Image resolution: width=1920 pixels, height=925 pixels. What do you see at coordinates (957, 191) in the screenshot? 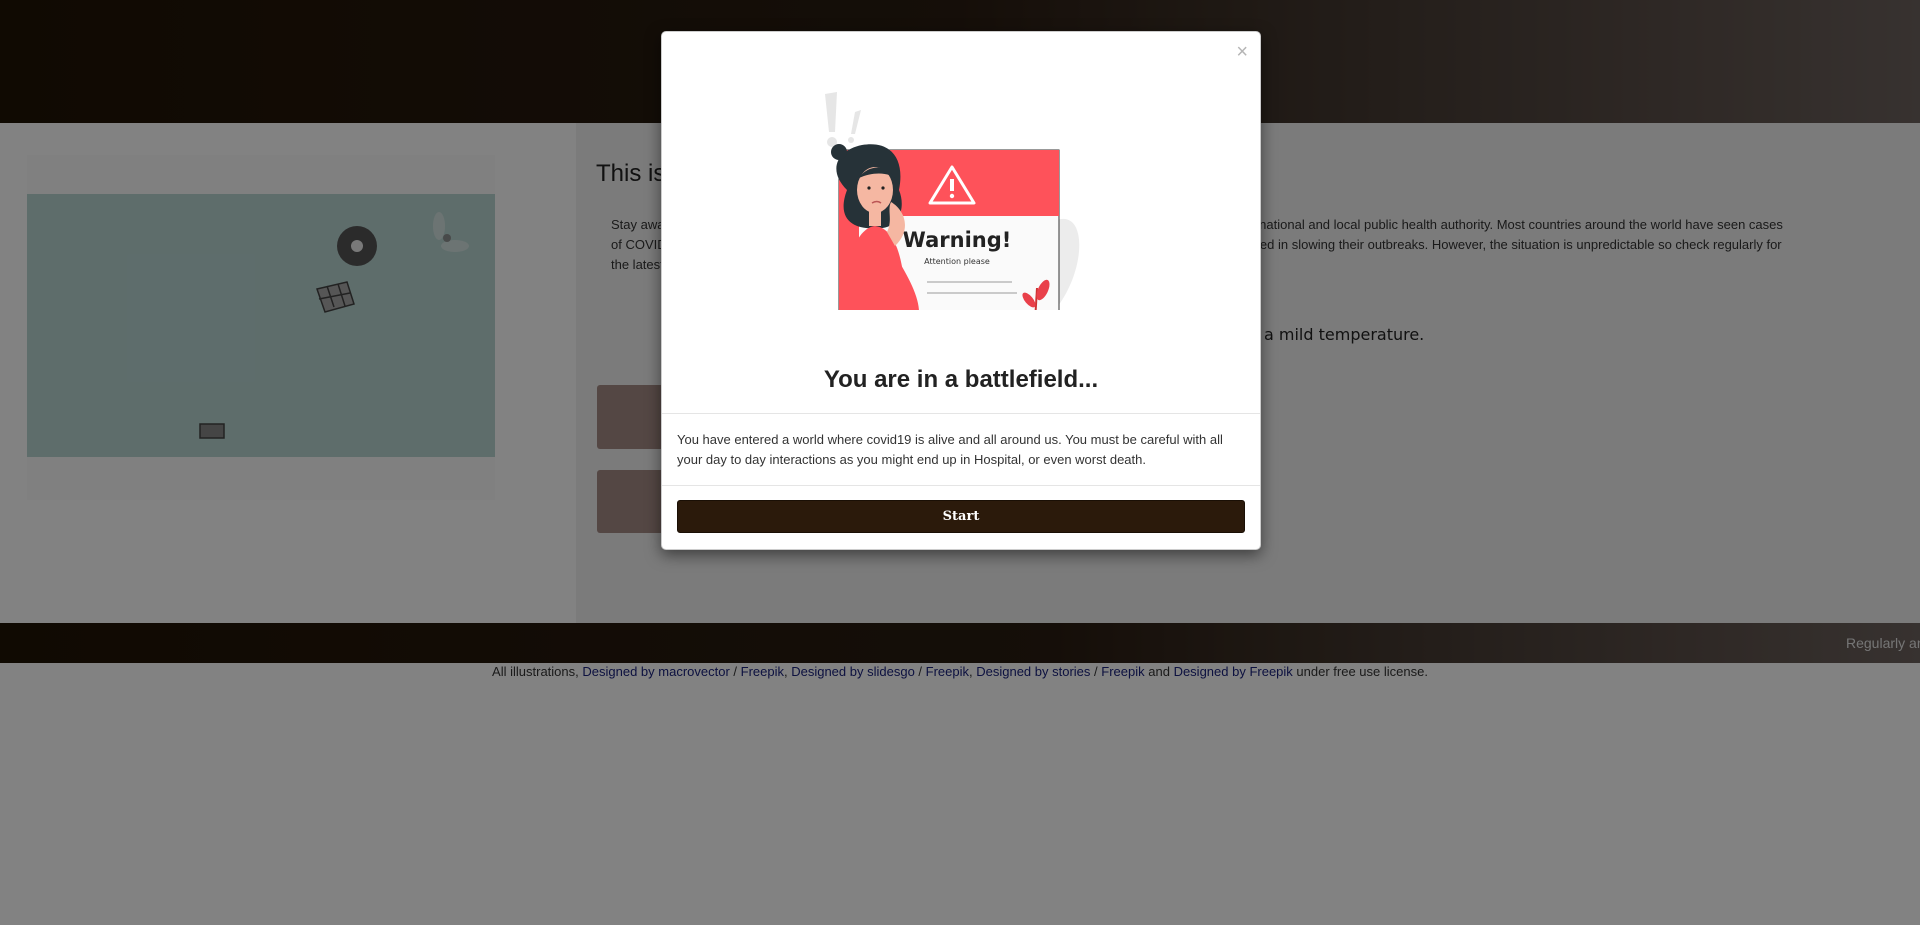
I see `warning-illustration: Warning! Attention please` at bounding box center [957, 191].